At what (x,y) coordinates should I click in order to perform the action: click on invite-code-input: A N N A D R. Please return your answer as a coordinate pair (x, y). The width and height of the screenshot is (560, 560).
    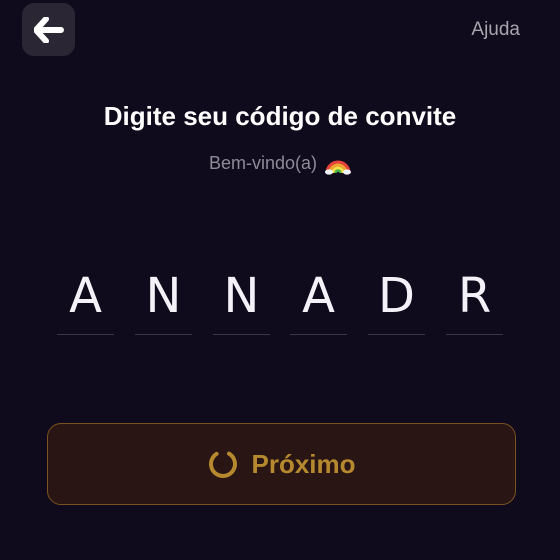
    Looking at the image, I should click on (280, 303).